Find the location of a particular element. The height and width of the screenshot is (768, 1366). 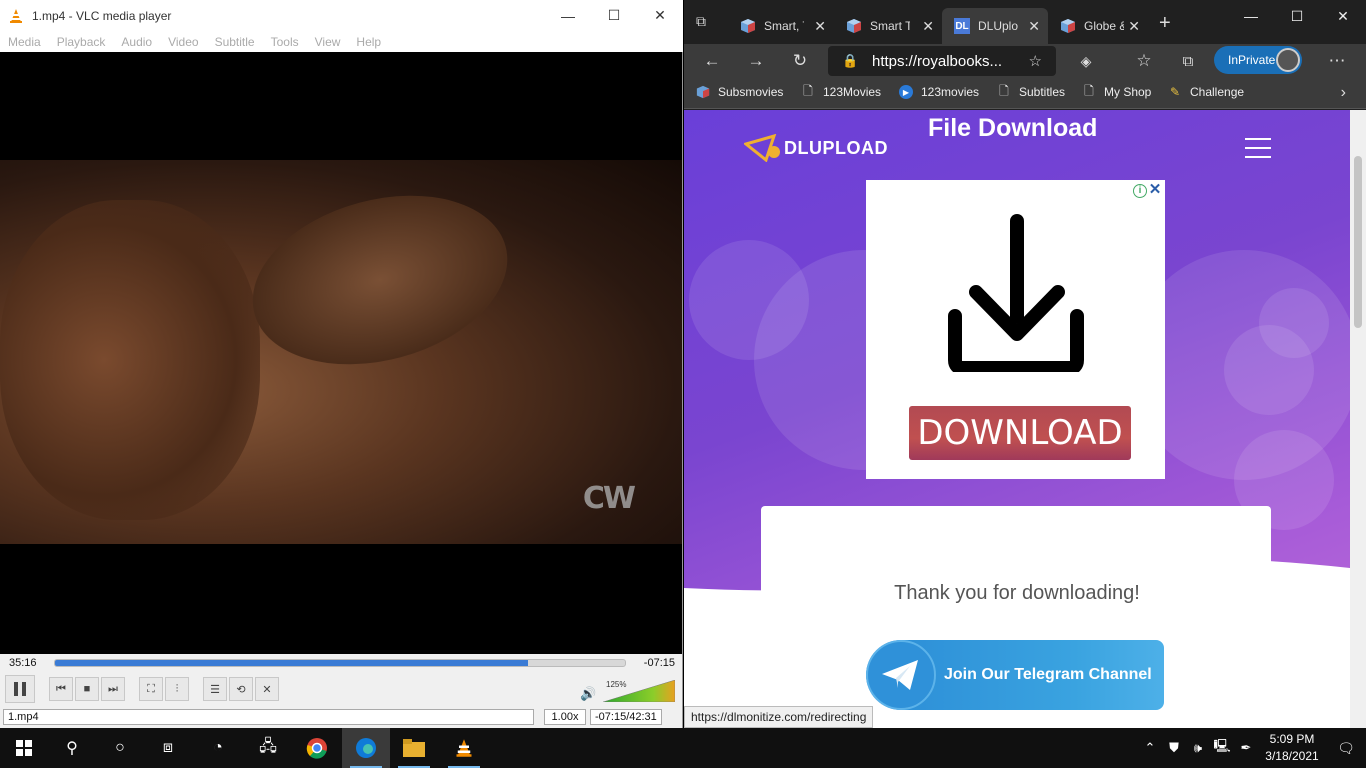

pause-button is located at coordinates (20, 689).